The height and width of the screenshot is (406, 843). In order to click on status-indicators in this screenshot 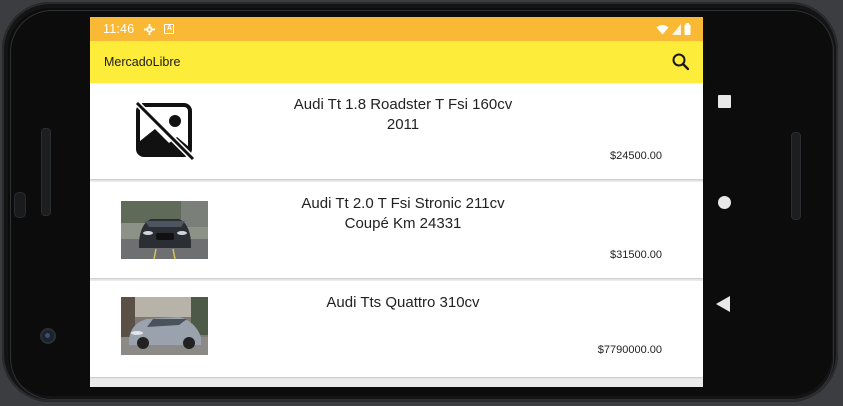, I will do `click(673, 29)`.